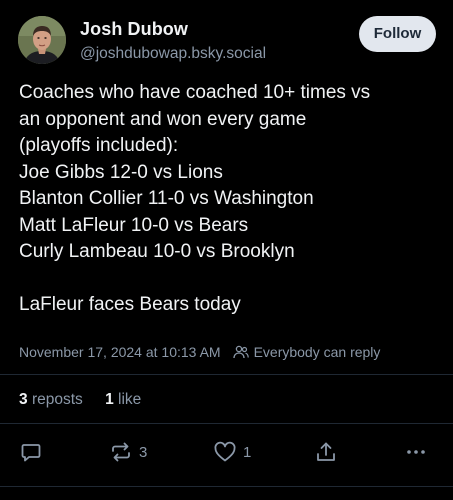 This screenshot has width=453, height=500. I want to click on reply-button, so click(31, 452).